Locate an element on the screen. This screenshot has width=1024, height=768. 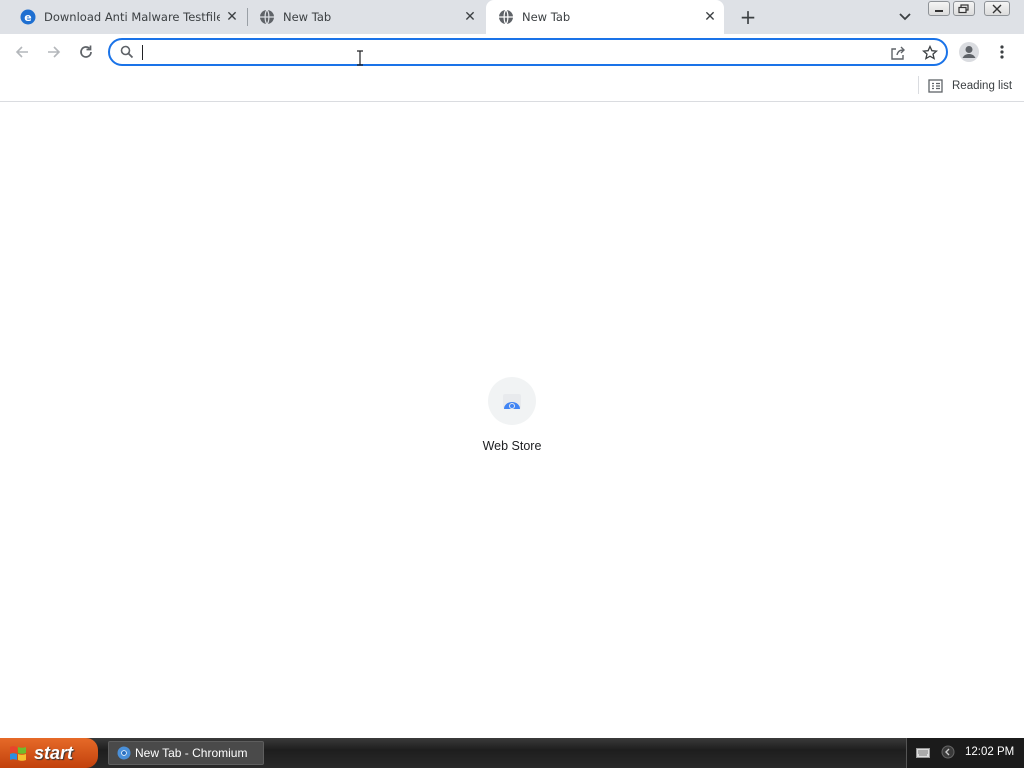
menu-button is located at coordinates (1002, 52).